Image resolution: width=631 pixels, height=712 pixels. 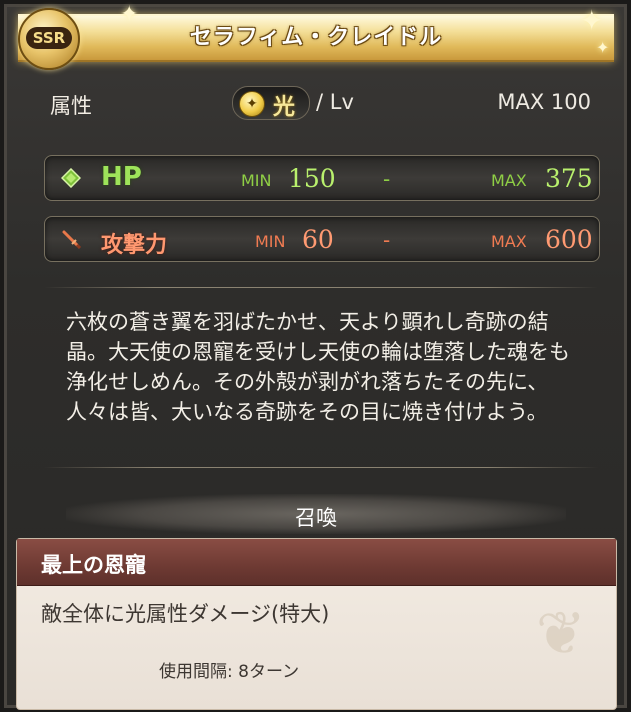 What do you see at coordinates (560, 634) in the screenshot?
I see `decorative-flourish-icon: ❦` at bounding box center [560, 634].